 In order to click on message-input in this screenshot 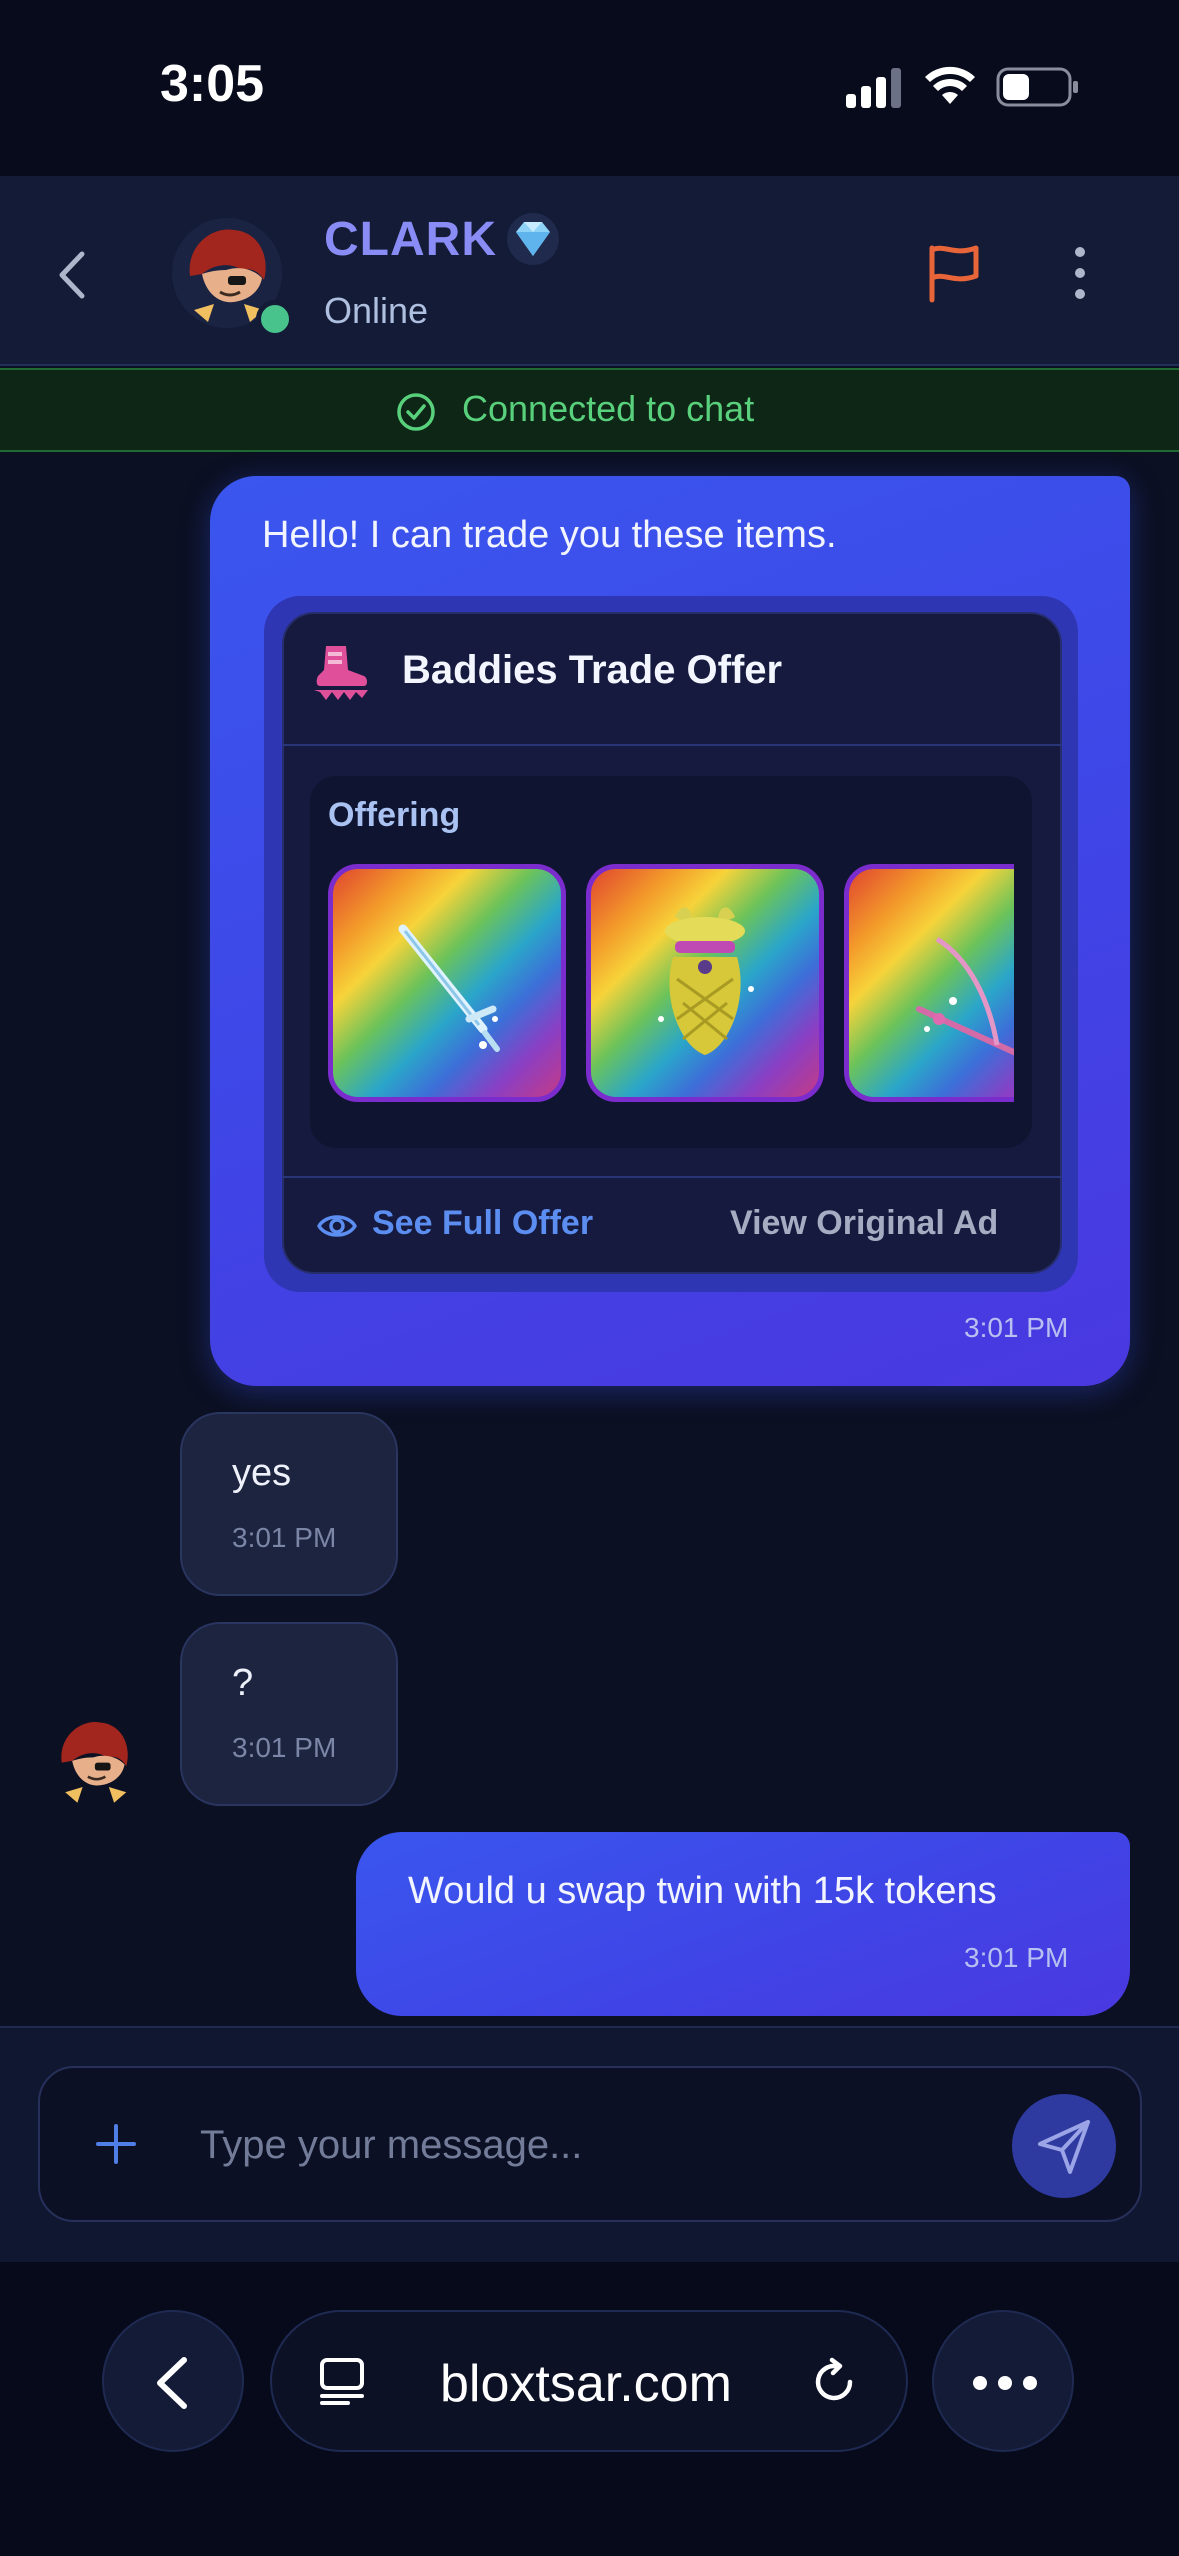, I will do `click(590, 2145)`.